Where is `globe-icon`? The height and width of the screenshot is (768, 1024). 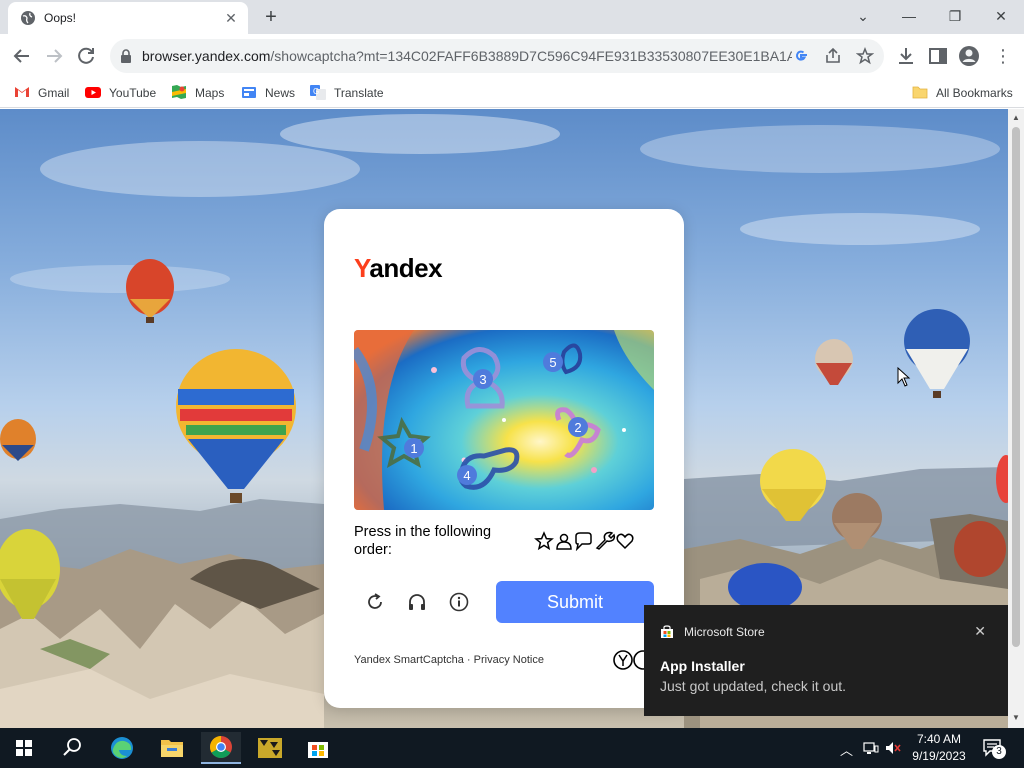
globe-icon is located at coordinates (28, 18).